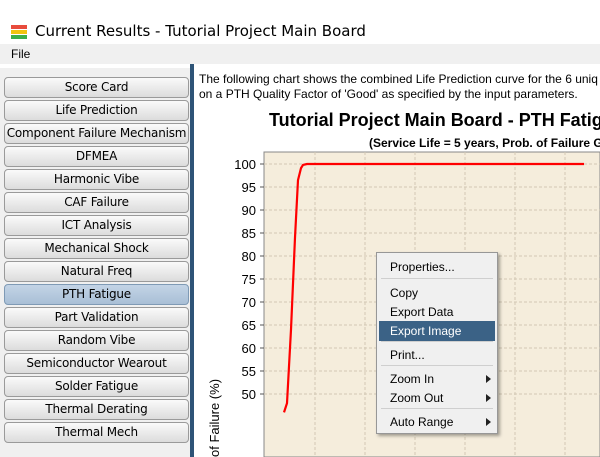 This screenshot has width=600, height=457. I want to click on nav-component-failure-mechanism-button: Component Failure Mechanism, so click(96, 133).